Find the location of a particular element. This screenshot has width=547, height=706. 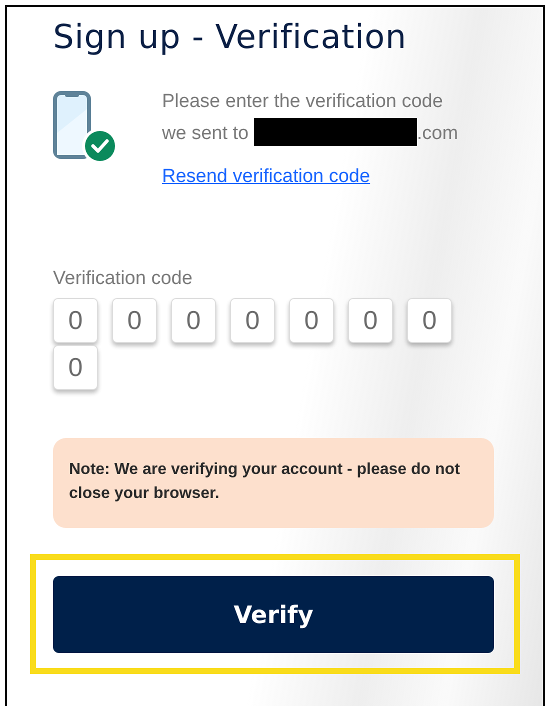

resend-link: Resend verification code is located at coordinates (266, 177).